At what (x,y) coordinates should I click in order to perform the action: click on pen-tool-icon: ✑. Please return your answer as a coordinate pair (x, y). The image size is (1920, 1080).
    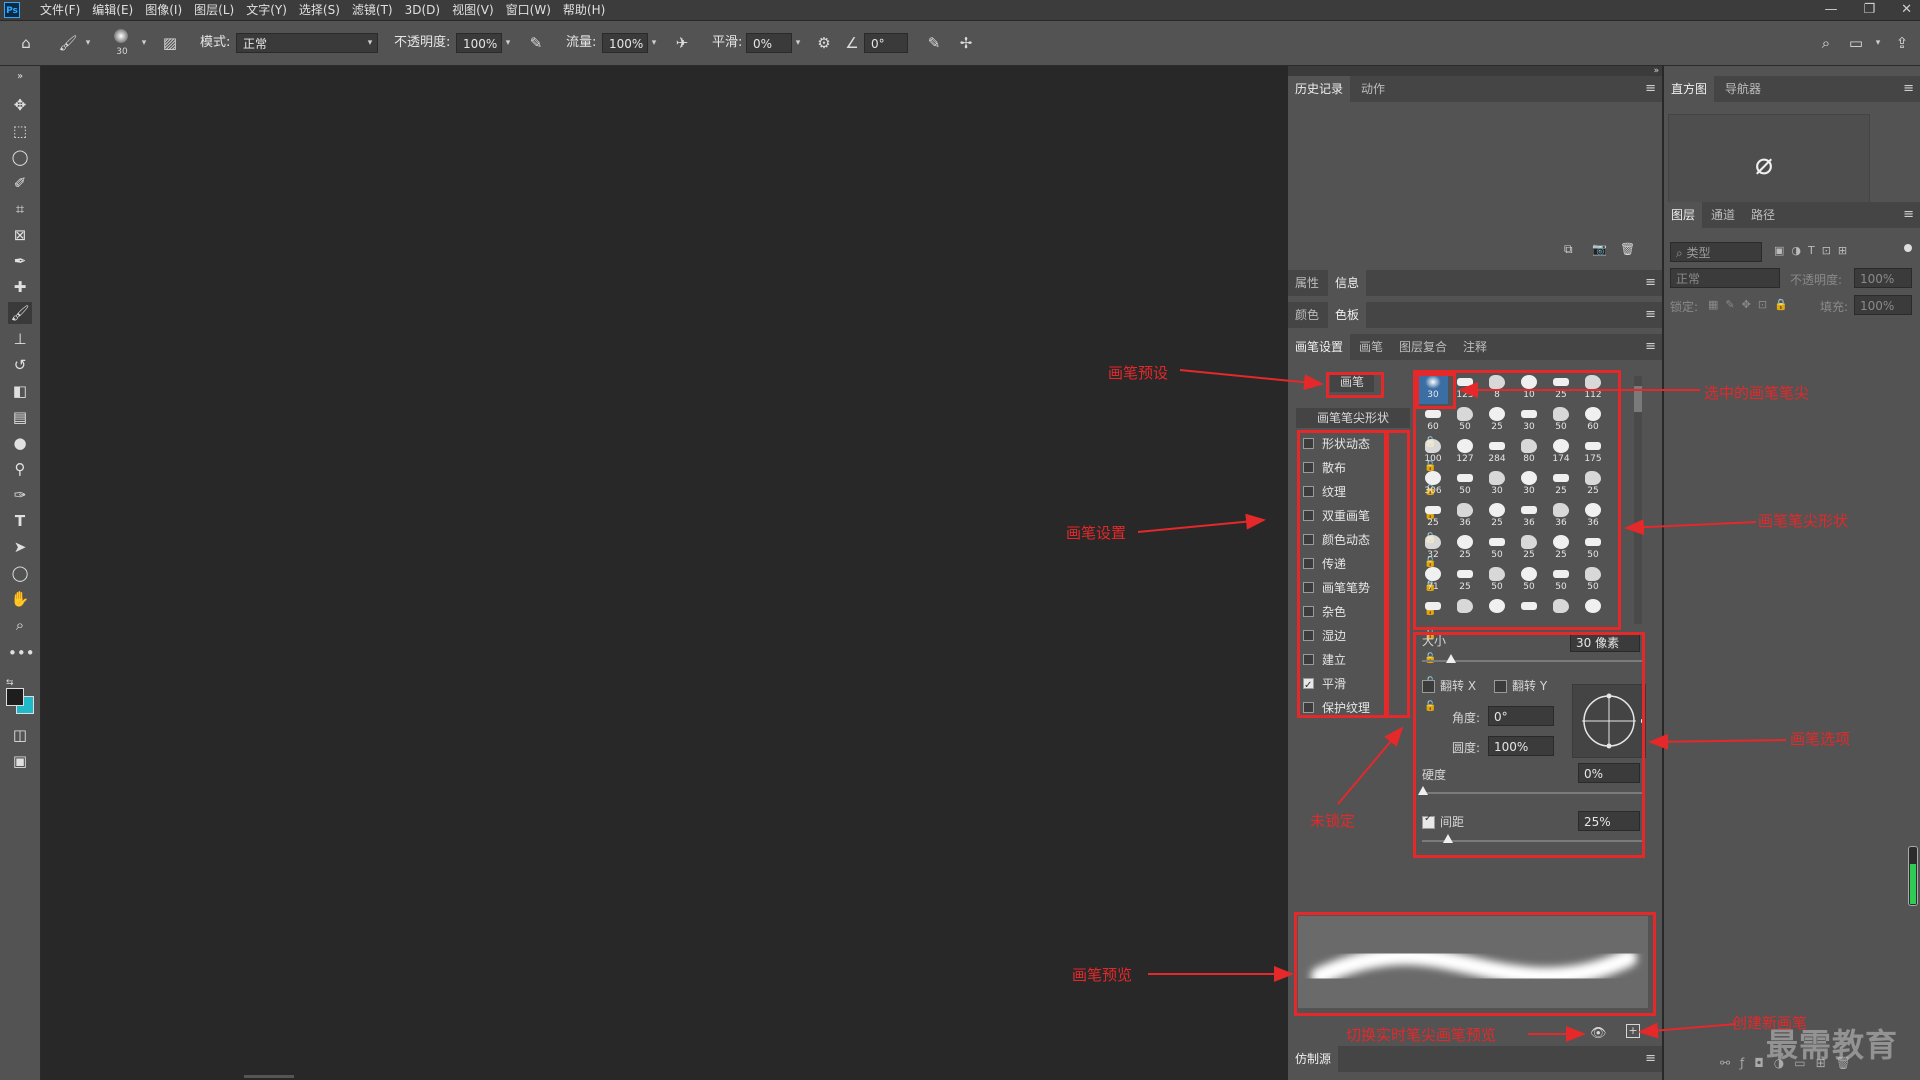
    Looking at the image, I should click on (20, 495).